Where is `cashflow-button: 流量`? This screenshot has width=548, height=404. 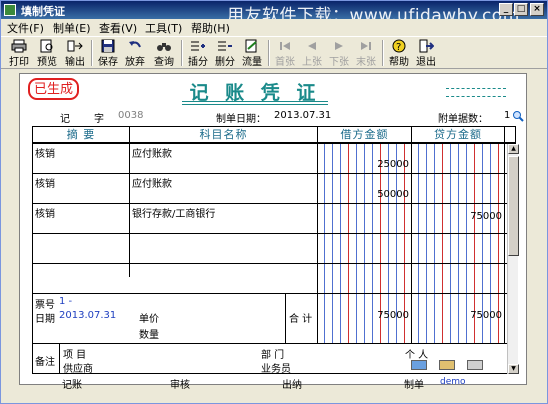 cashflow-button: 流量 is located at coordinates (252, 53).